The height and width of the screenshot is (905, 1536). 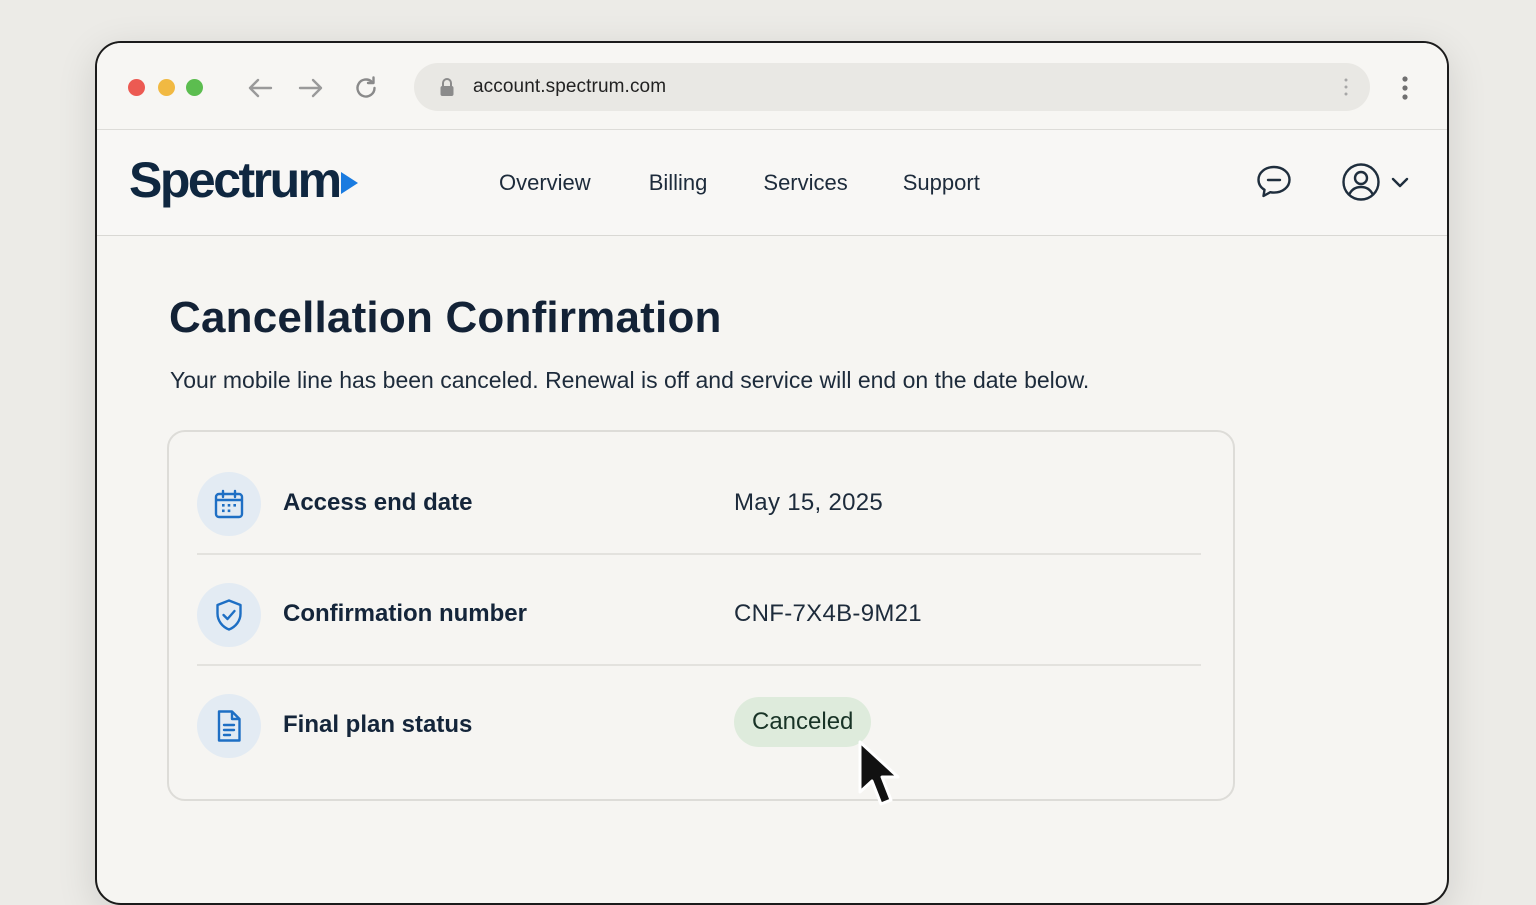 I want to click on browser-toolbar: account.spectrum.com, so click(x=772, y=86).